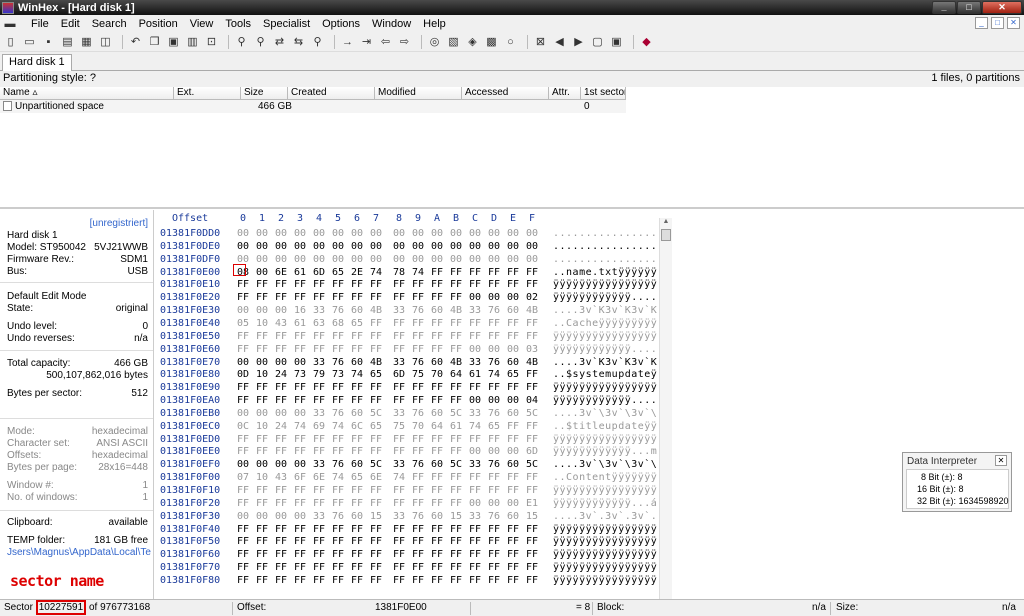 Image resolution: width=1024 pixels, height=616 pixels. I want to click on search-icon: ○, so click(510, 42).